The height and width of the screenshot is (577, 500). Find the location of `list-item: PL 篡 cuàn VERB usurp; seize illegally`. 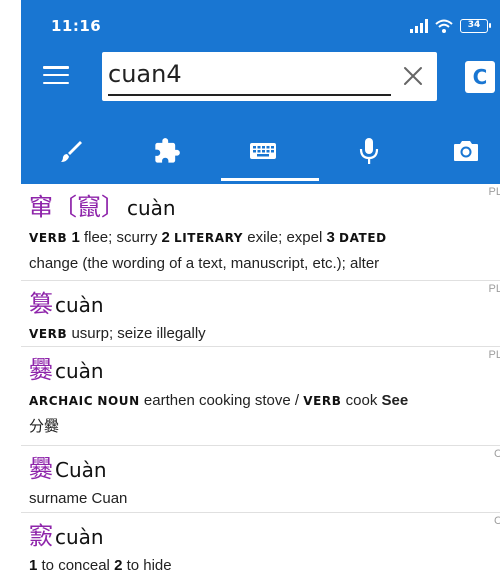

list-item: PL 篡 cuàn VERB usurp; seize illegally is located at coordinates (260, 314).